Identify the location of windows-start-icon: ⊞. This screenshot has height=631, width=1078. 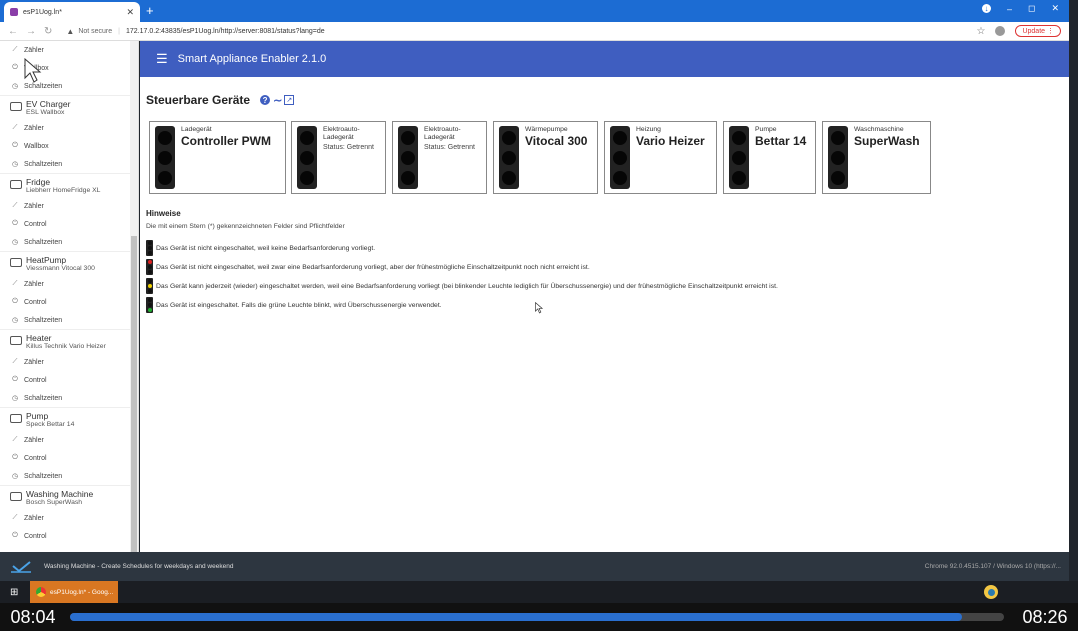
(15, 592).